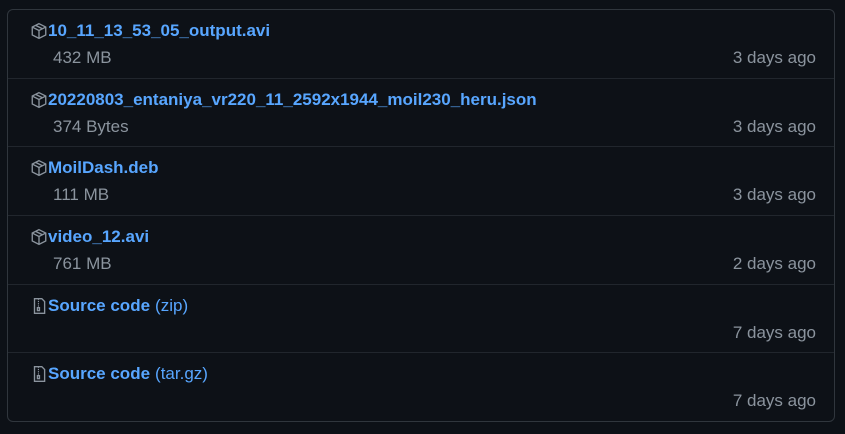  I want to click on asset-suffix: (tar.gz), so click(181, 374).